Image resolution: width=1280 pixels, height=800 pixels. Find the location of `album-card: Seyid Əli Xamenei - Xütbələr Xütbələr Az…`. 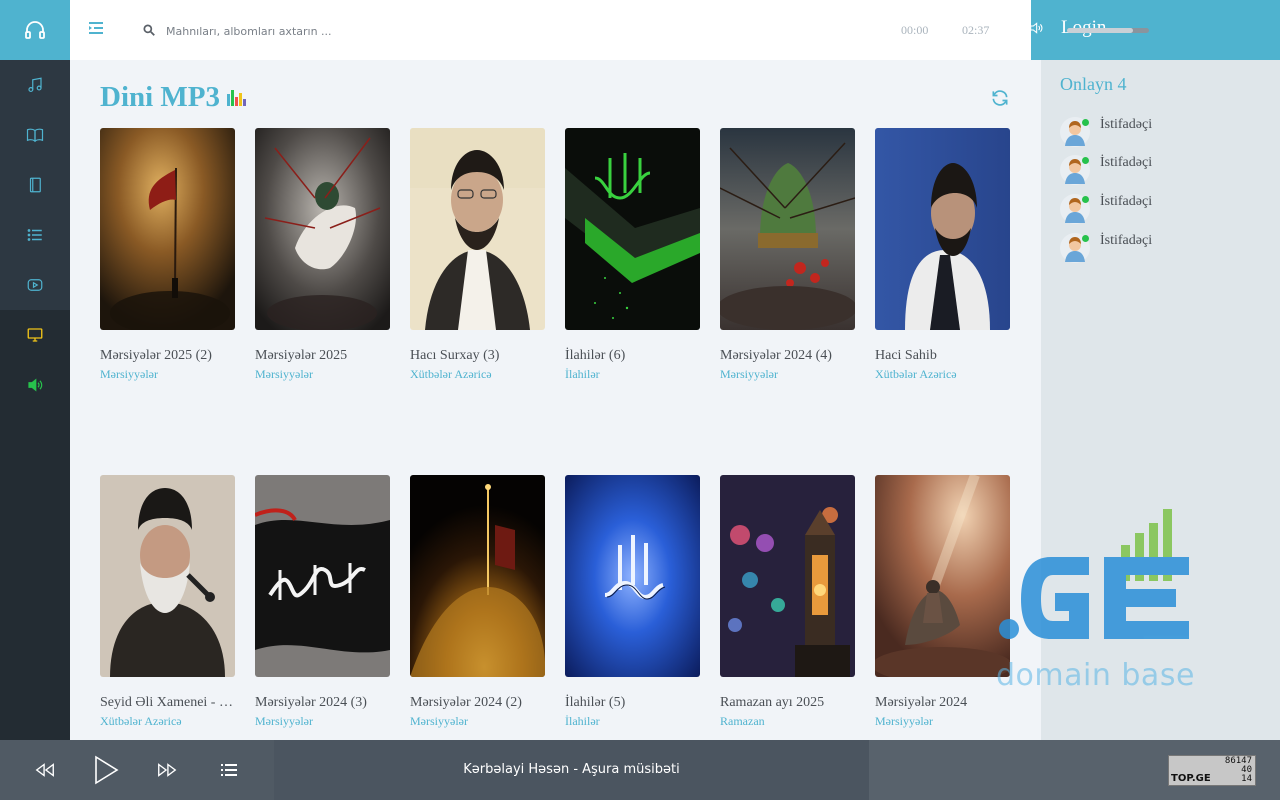

album-card: Seyid Əli Xamenei - Xütbələr Xütbələr Az… is located at coordinates (167, 602).